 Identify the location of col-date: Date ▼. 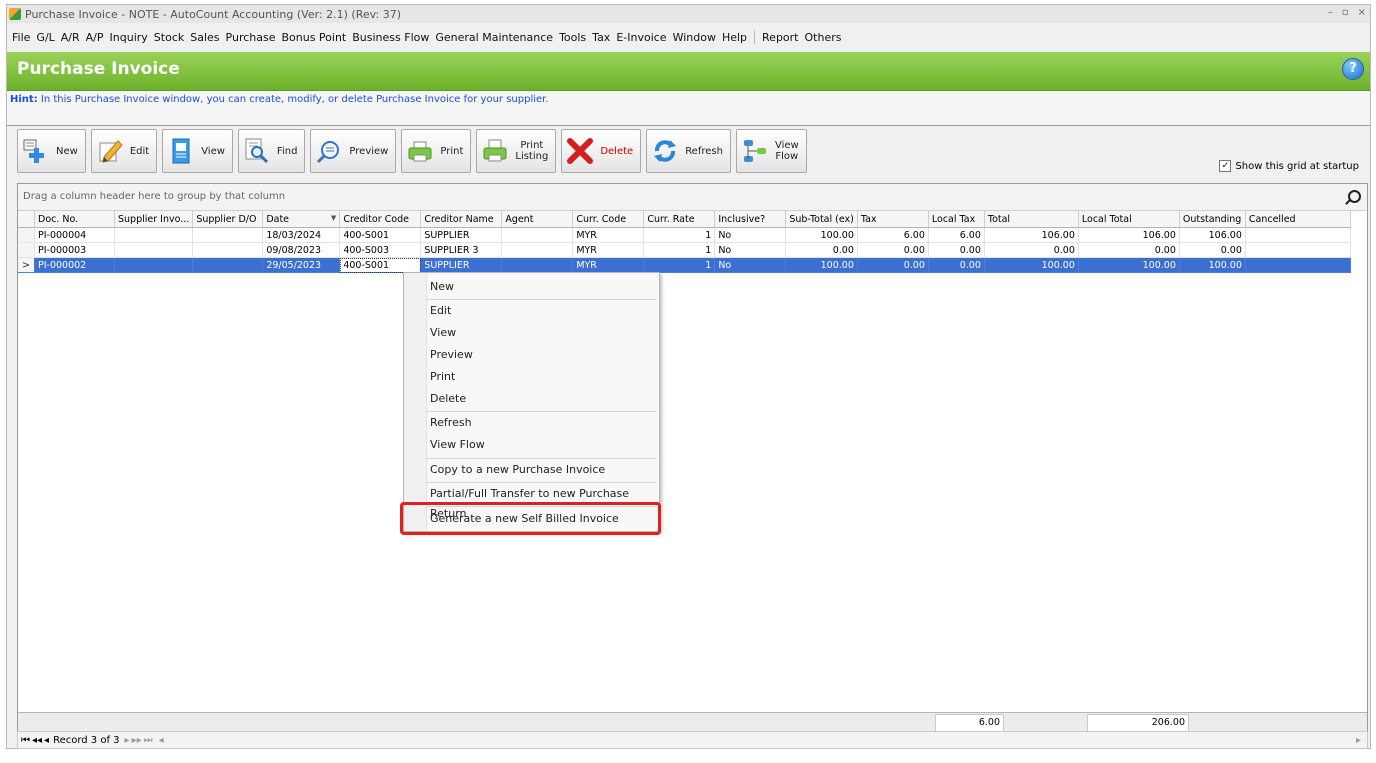
(301, 219).